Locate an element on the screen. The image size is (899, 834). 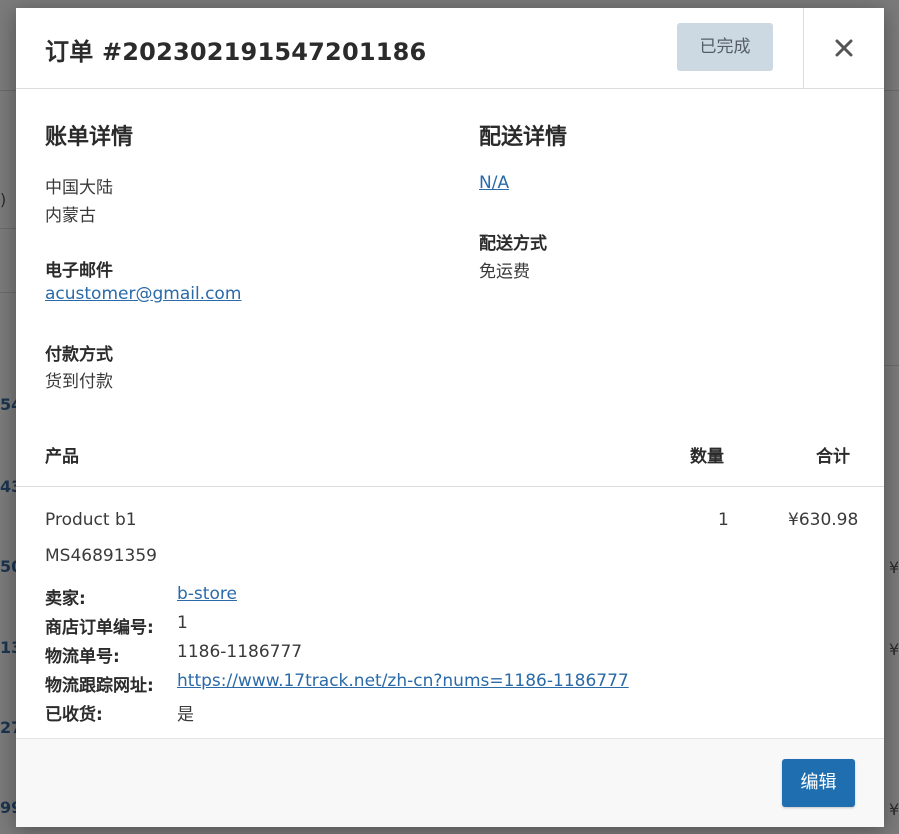
store-order-value: 1 is located at coordinates (182, 623).